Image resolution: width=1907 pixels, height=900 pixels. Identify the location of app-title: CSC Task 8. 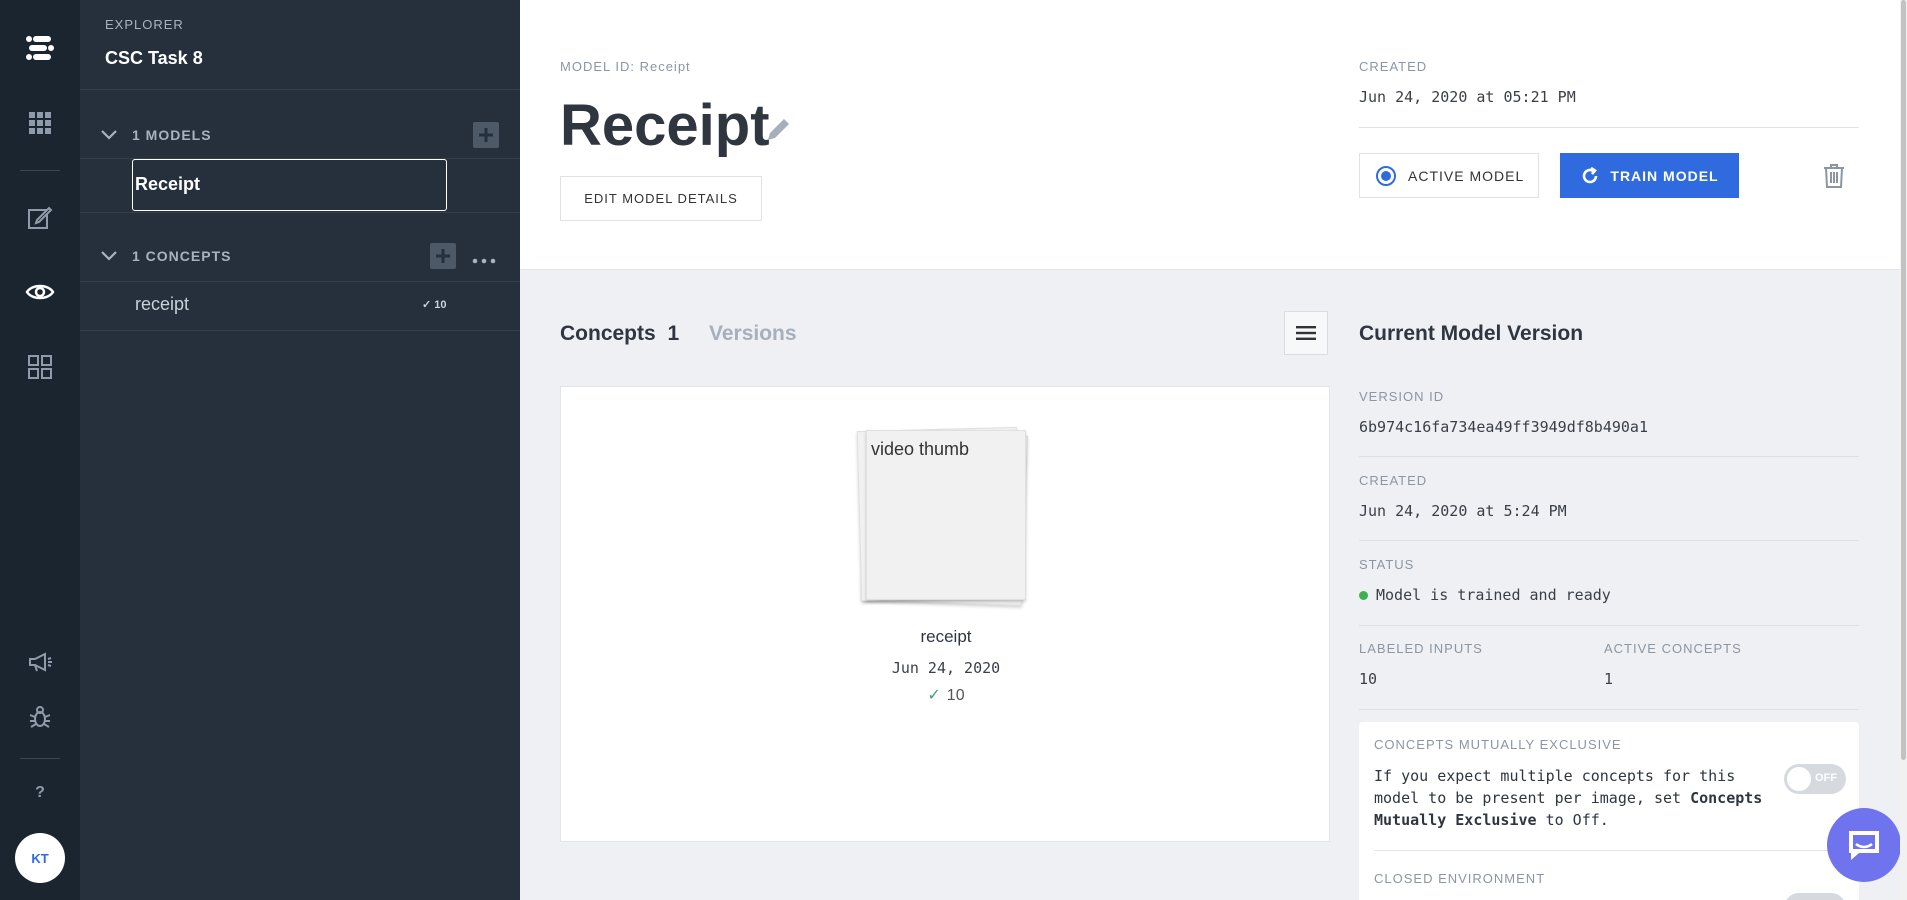
(154, 58).